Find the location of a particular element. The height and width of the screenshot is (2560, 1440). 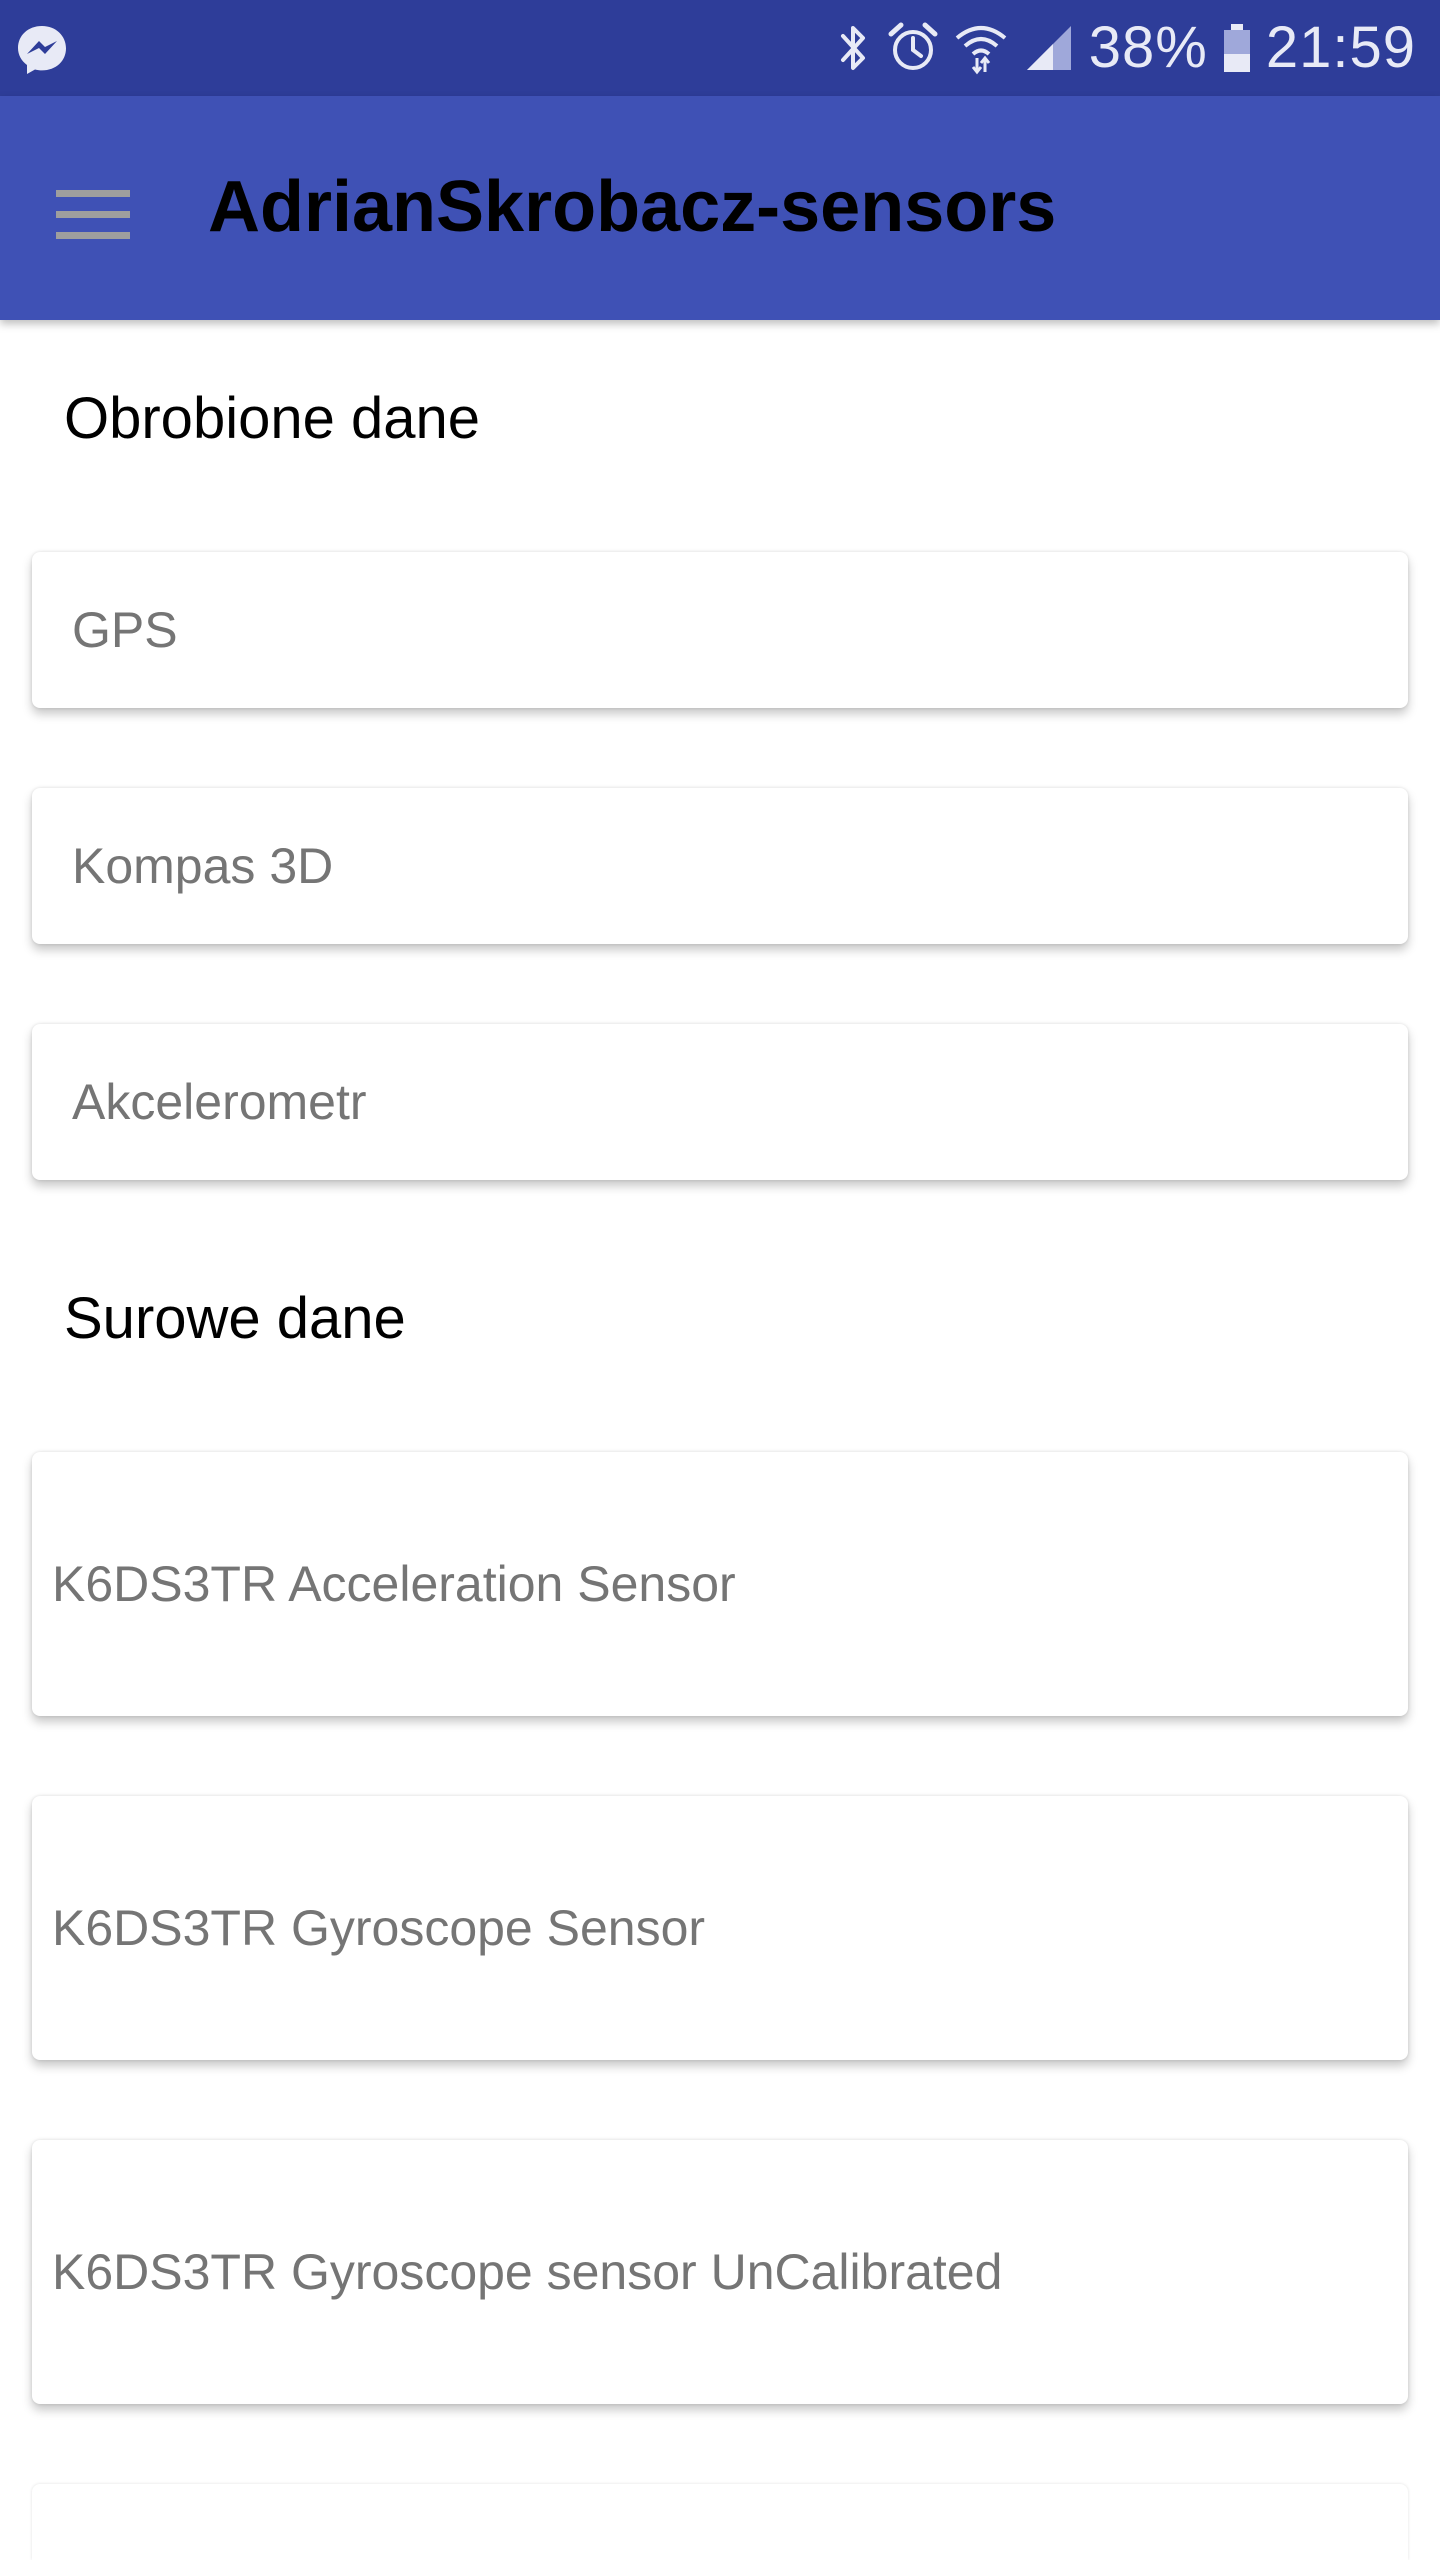

card-accelerometer: Akcelerometr is located at coordinates (720, 1102).